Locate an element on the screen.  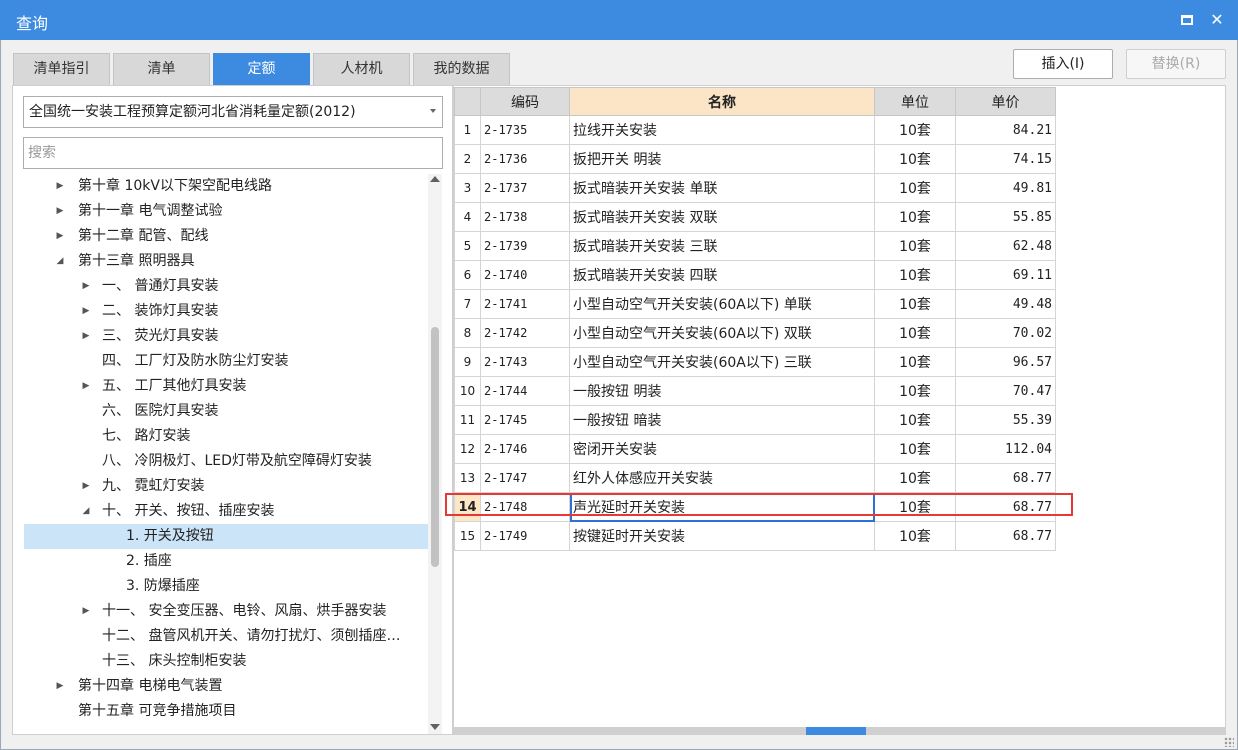
cell-price: 69.11 is located at coordinates (1005, 275).